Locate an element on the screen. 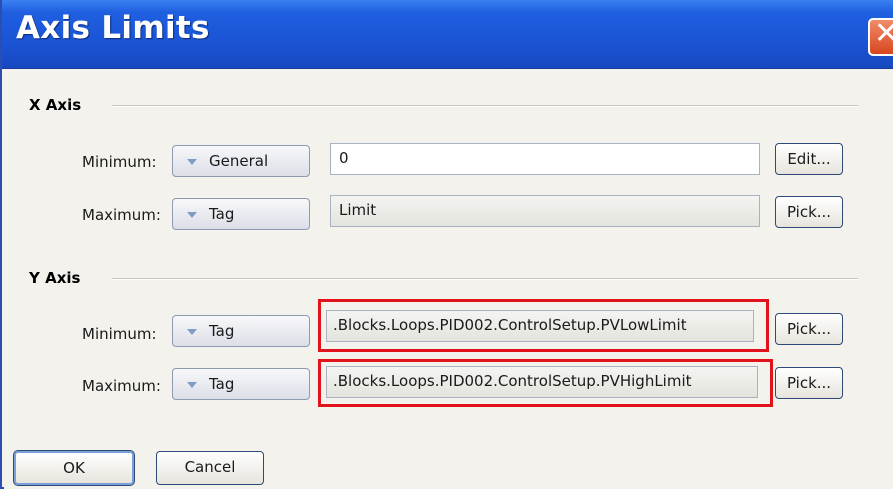 The width and height of the screenshot is (893, 491). close-button: ✕ is located at coordinates (880, 36).